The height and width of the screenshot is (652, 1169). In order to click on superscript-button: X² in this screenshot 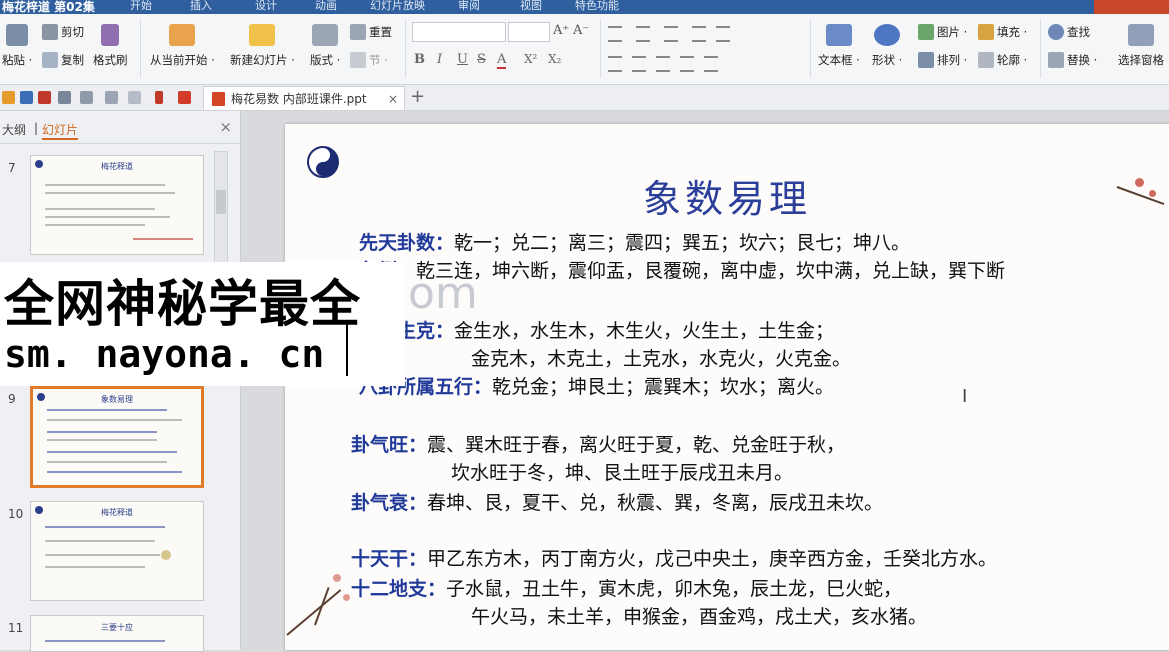, I will do `click(530, 59)`.